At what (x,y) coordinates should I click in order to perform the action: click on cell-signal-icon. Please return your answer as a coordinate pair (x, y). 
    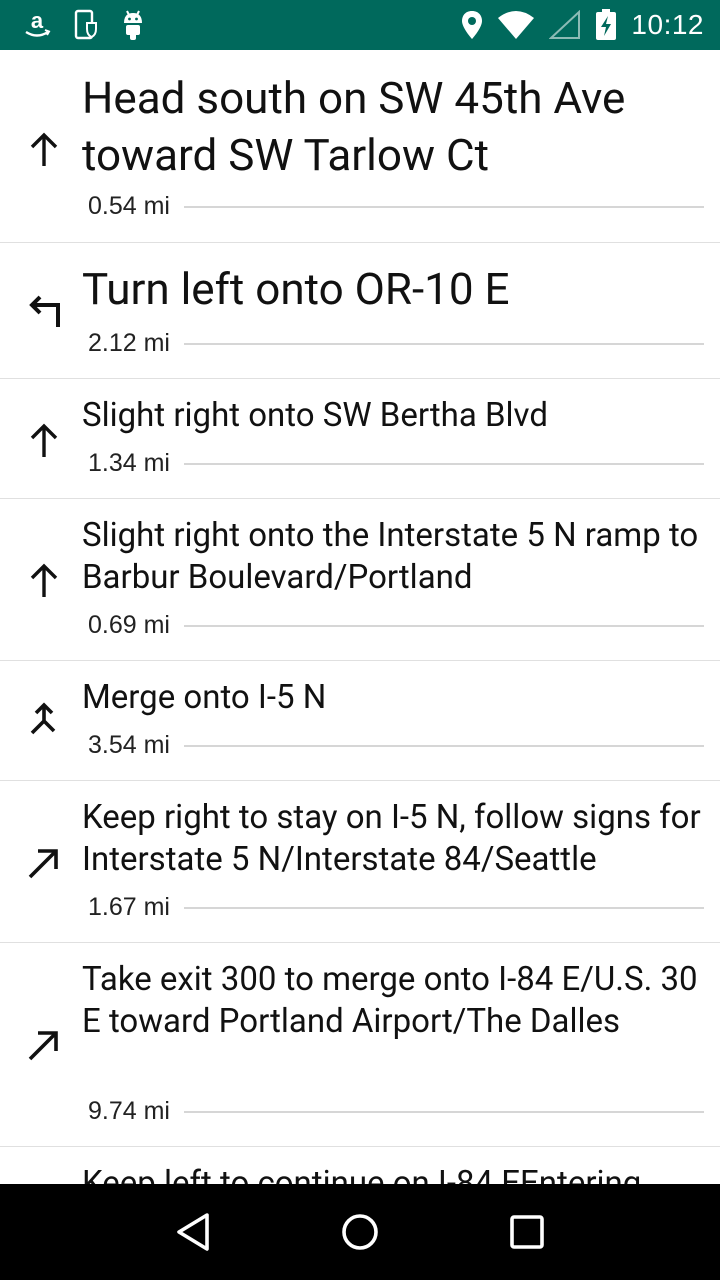
    Looking at the image, I should click on (565, 25).